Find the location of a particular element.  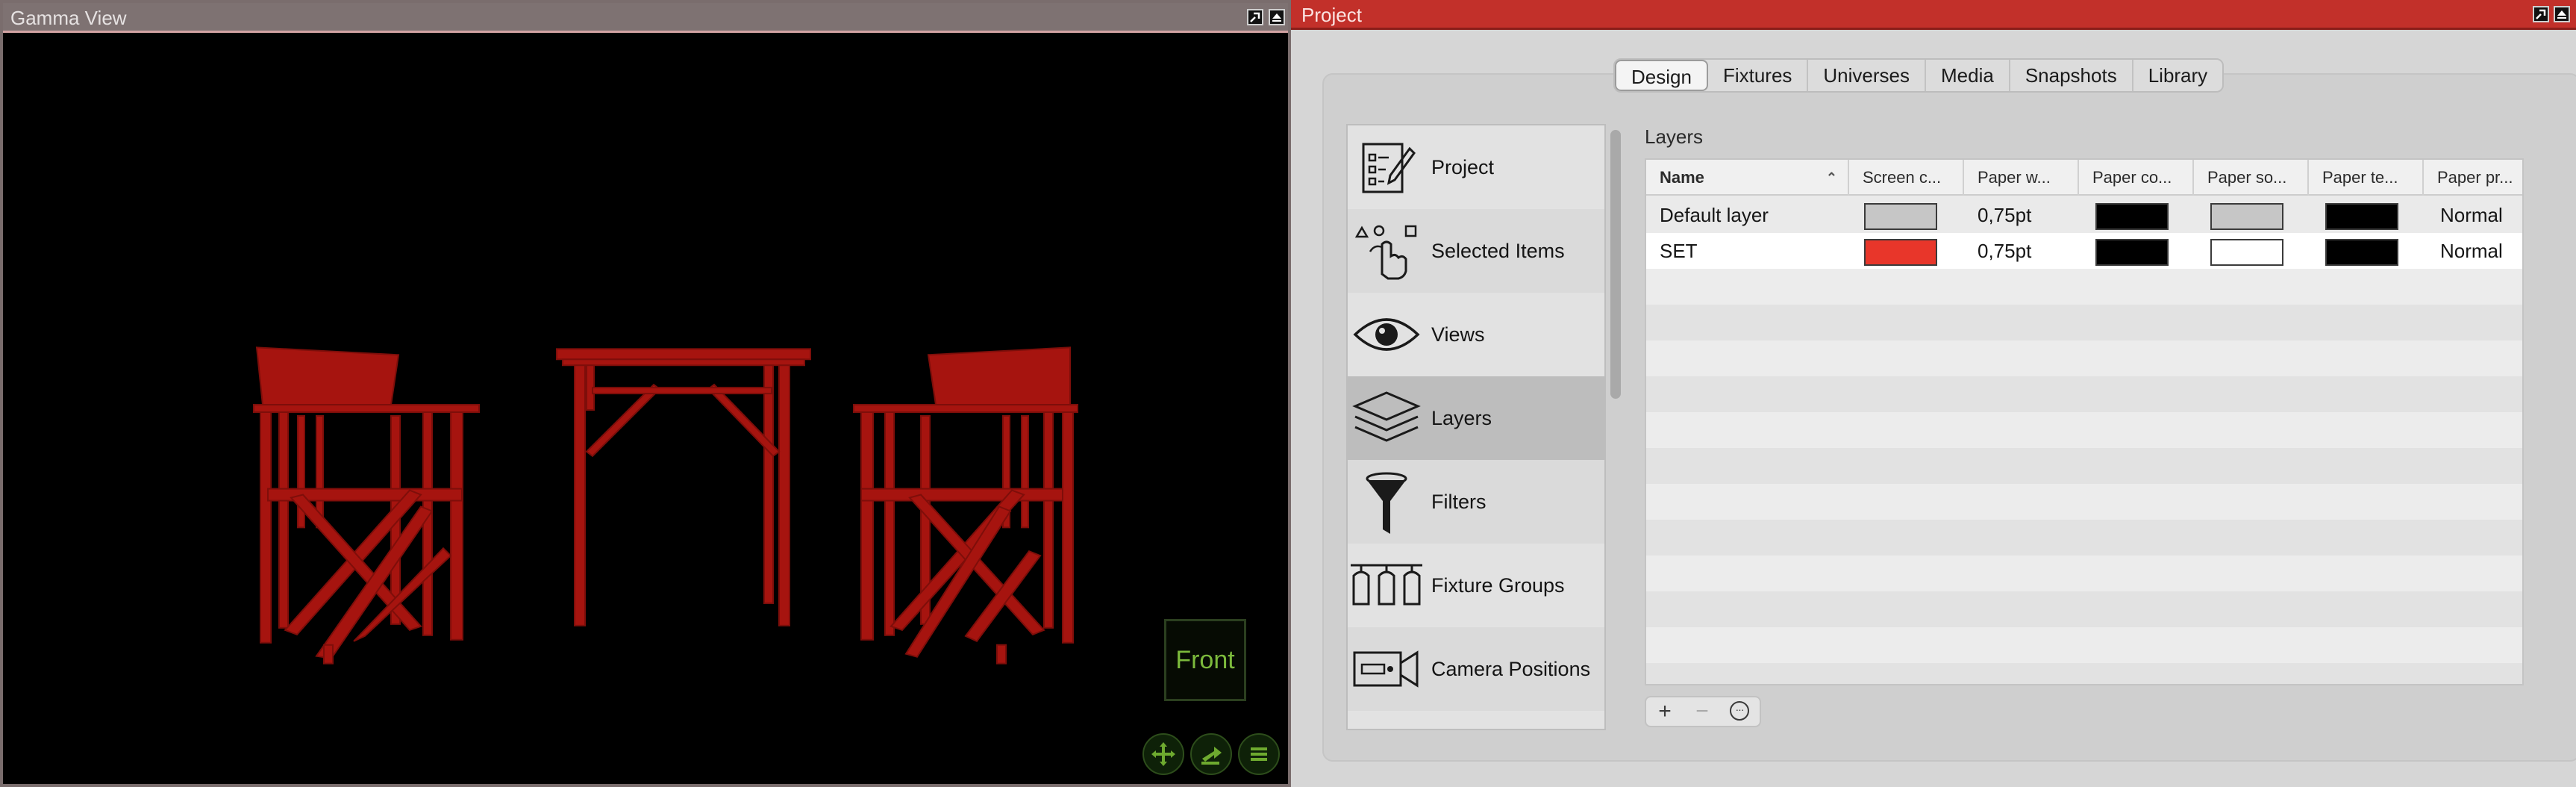

tab-media: Media is located at coordinates (1968, 76).